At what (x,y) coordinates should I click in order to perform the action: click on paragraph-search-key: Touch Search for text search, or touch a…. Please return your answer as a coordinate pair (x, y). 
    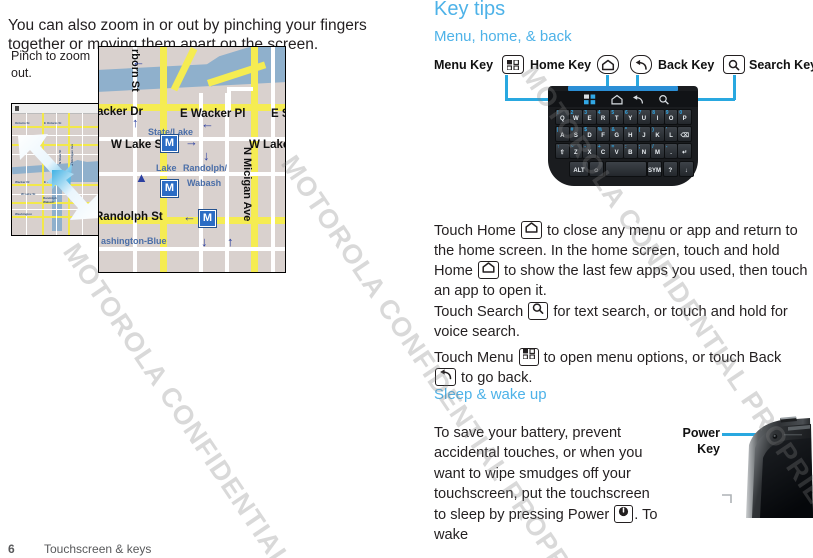
    Looking at the image, I should click on (623, 321).